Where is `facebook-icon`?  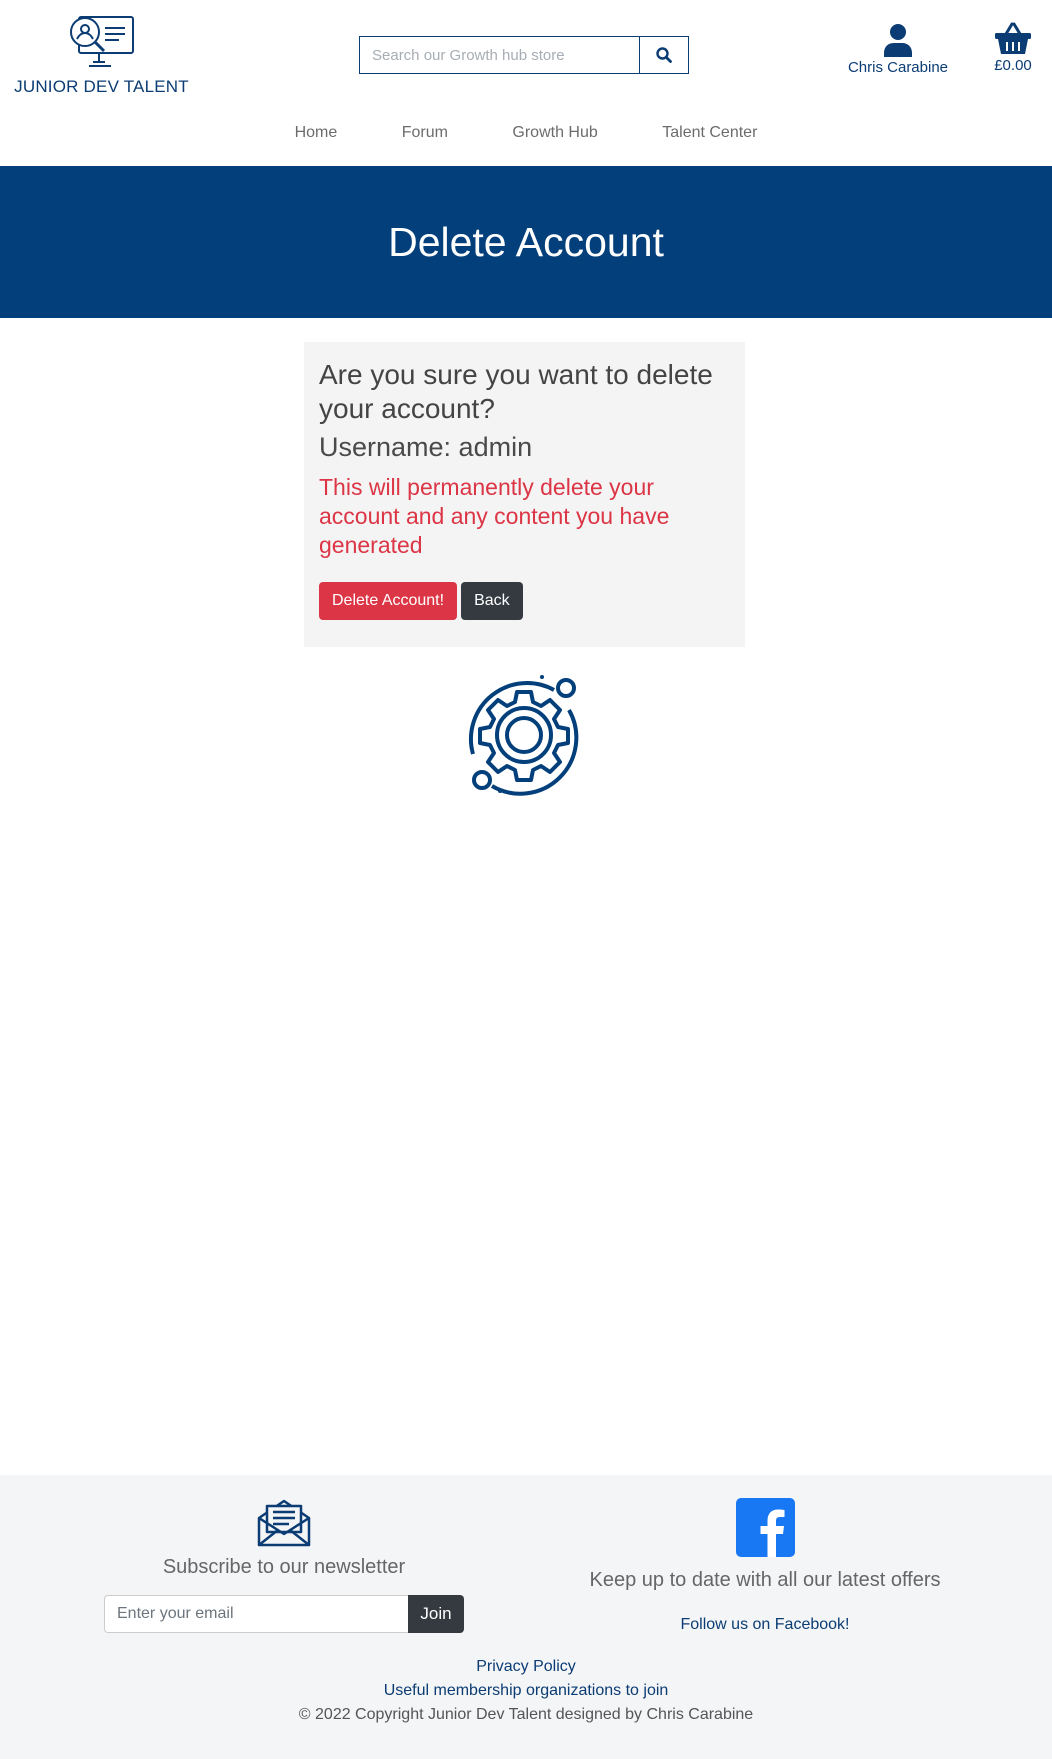 facebook-icon is located at coordinates (765, 1527).